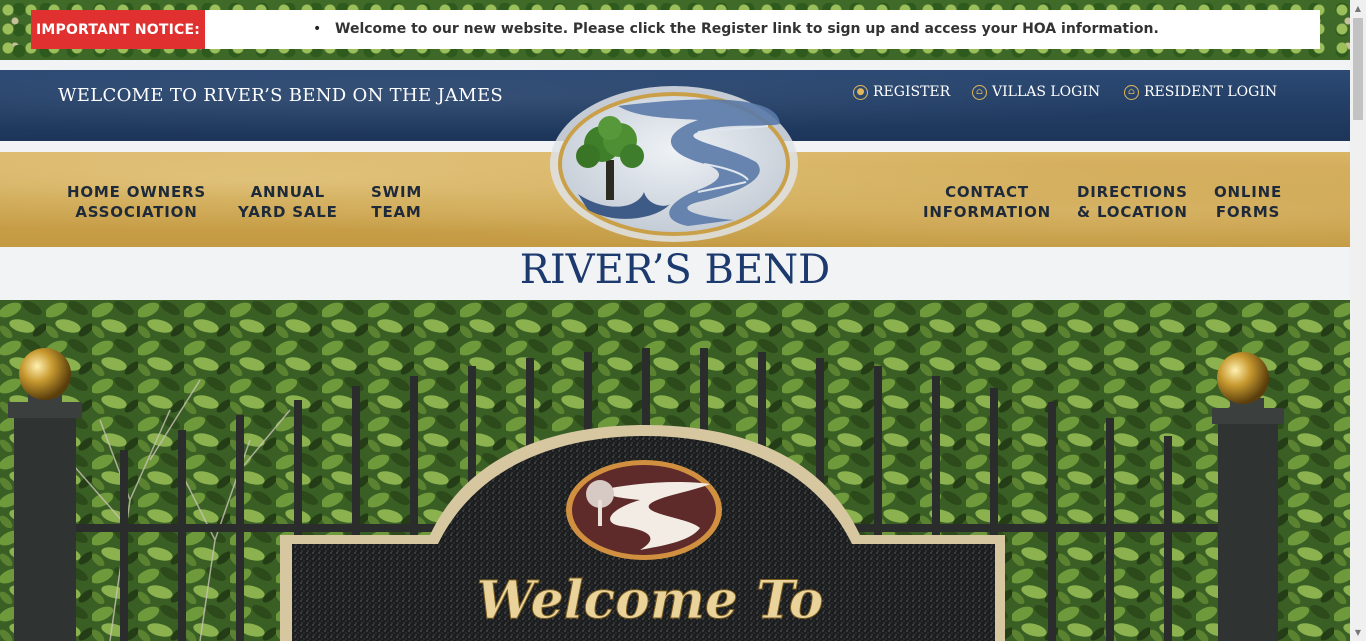  I want to click on nav-label-line2: FORMS, so click(1248, 212).